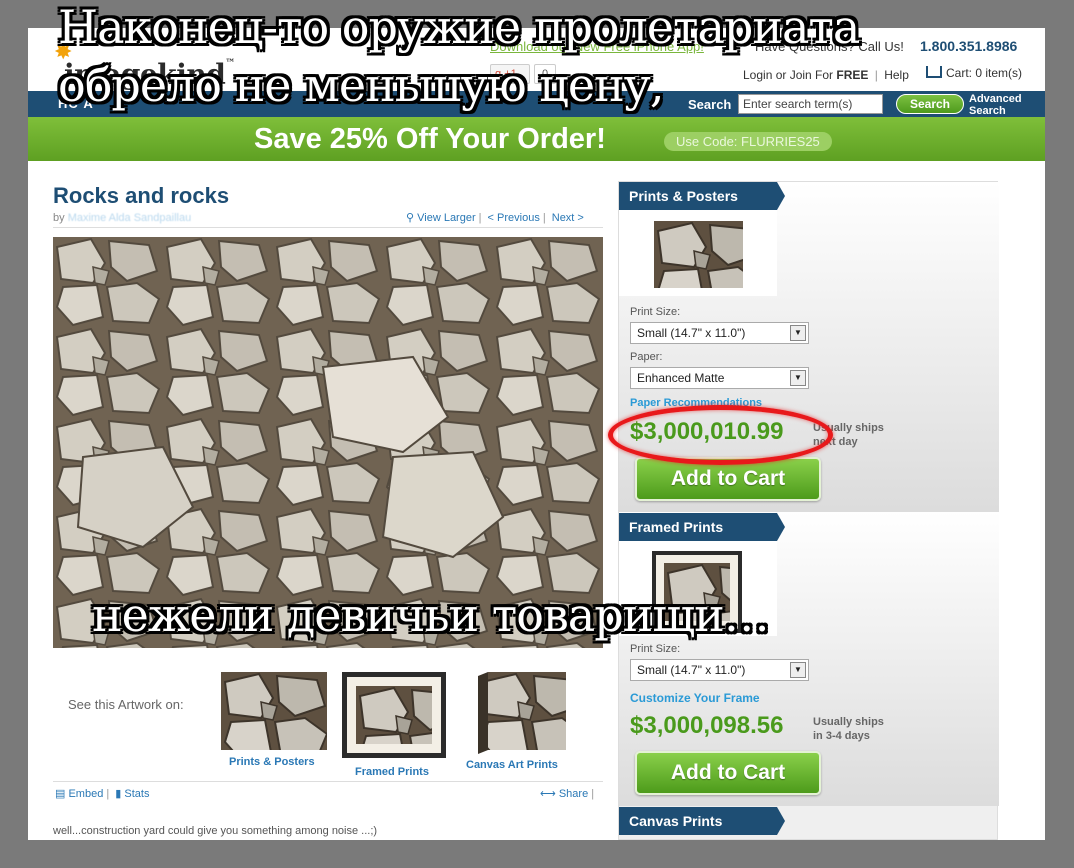 This screenshot has width=1074, height=868. I want to click on see-artwork-label: See this Artwork on:, so click(126, 704).